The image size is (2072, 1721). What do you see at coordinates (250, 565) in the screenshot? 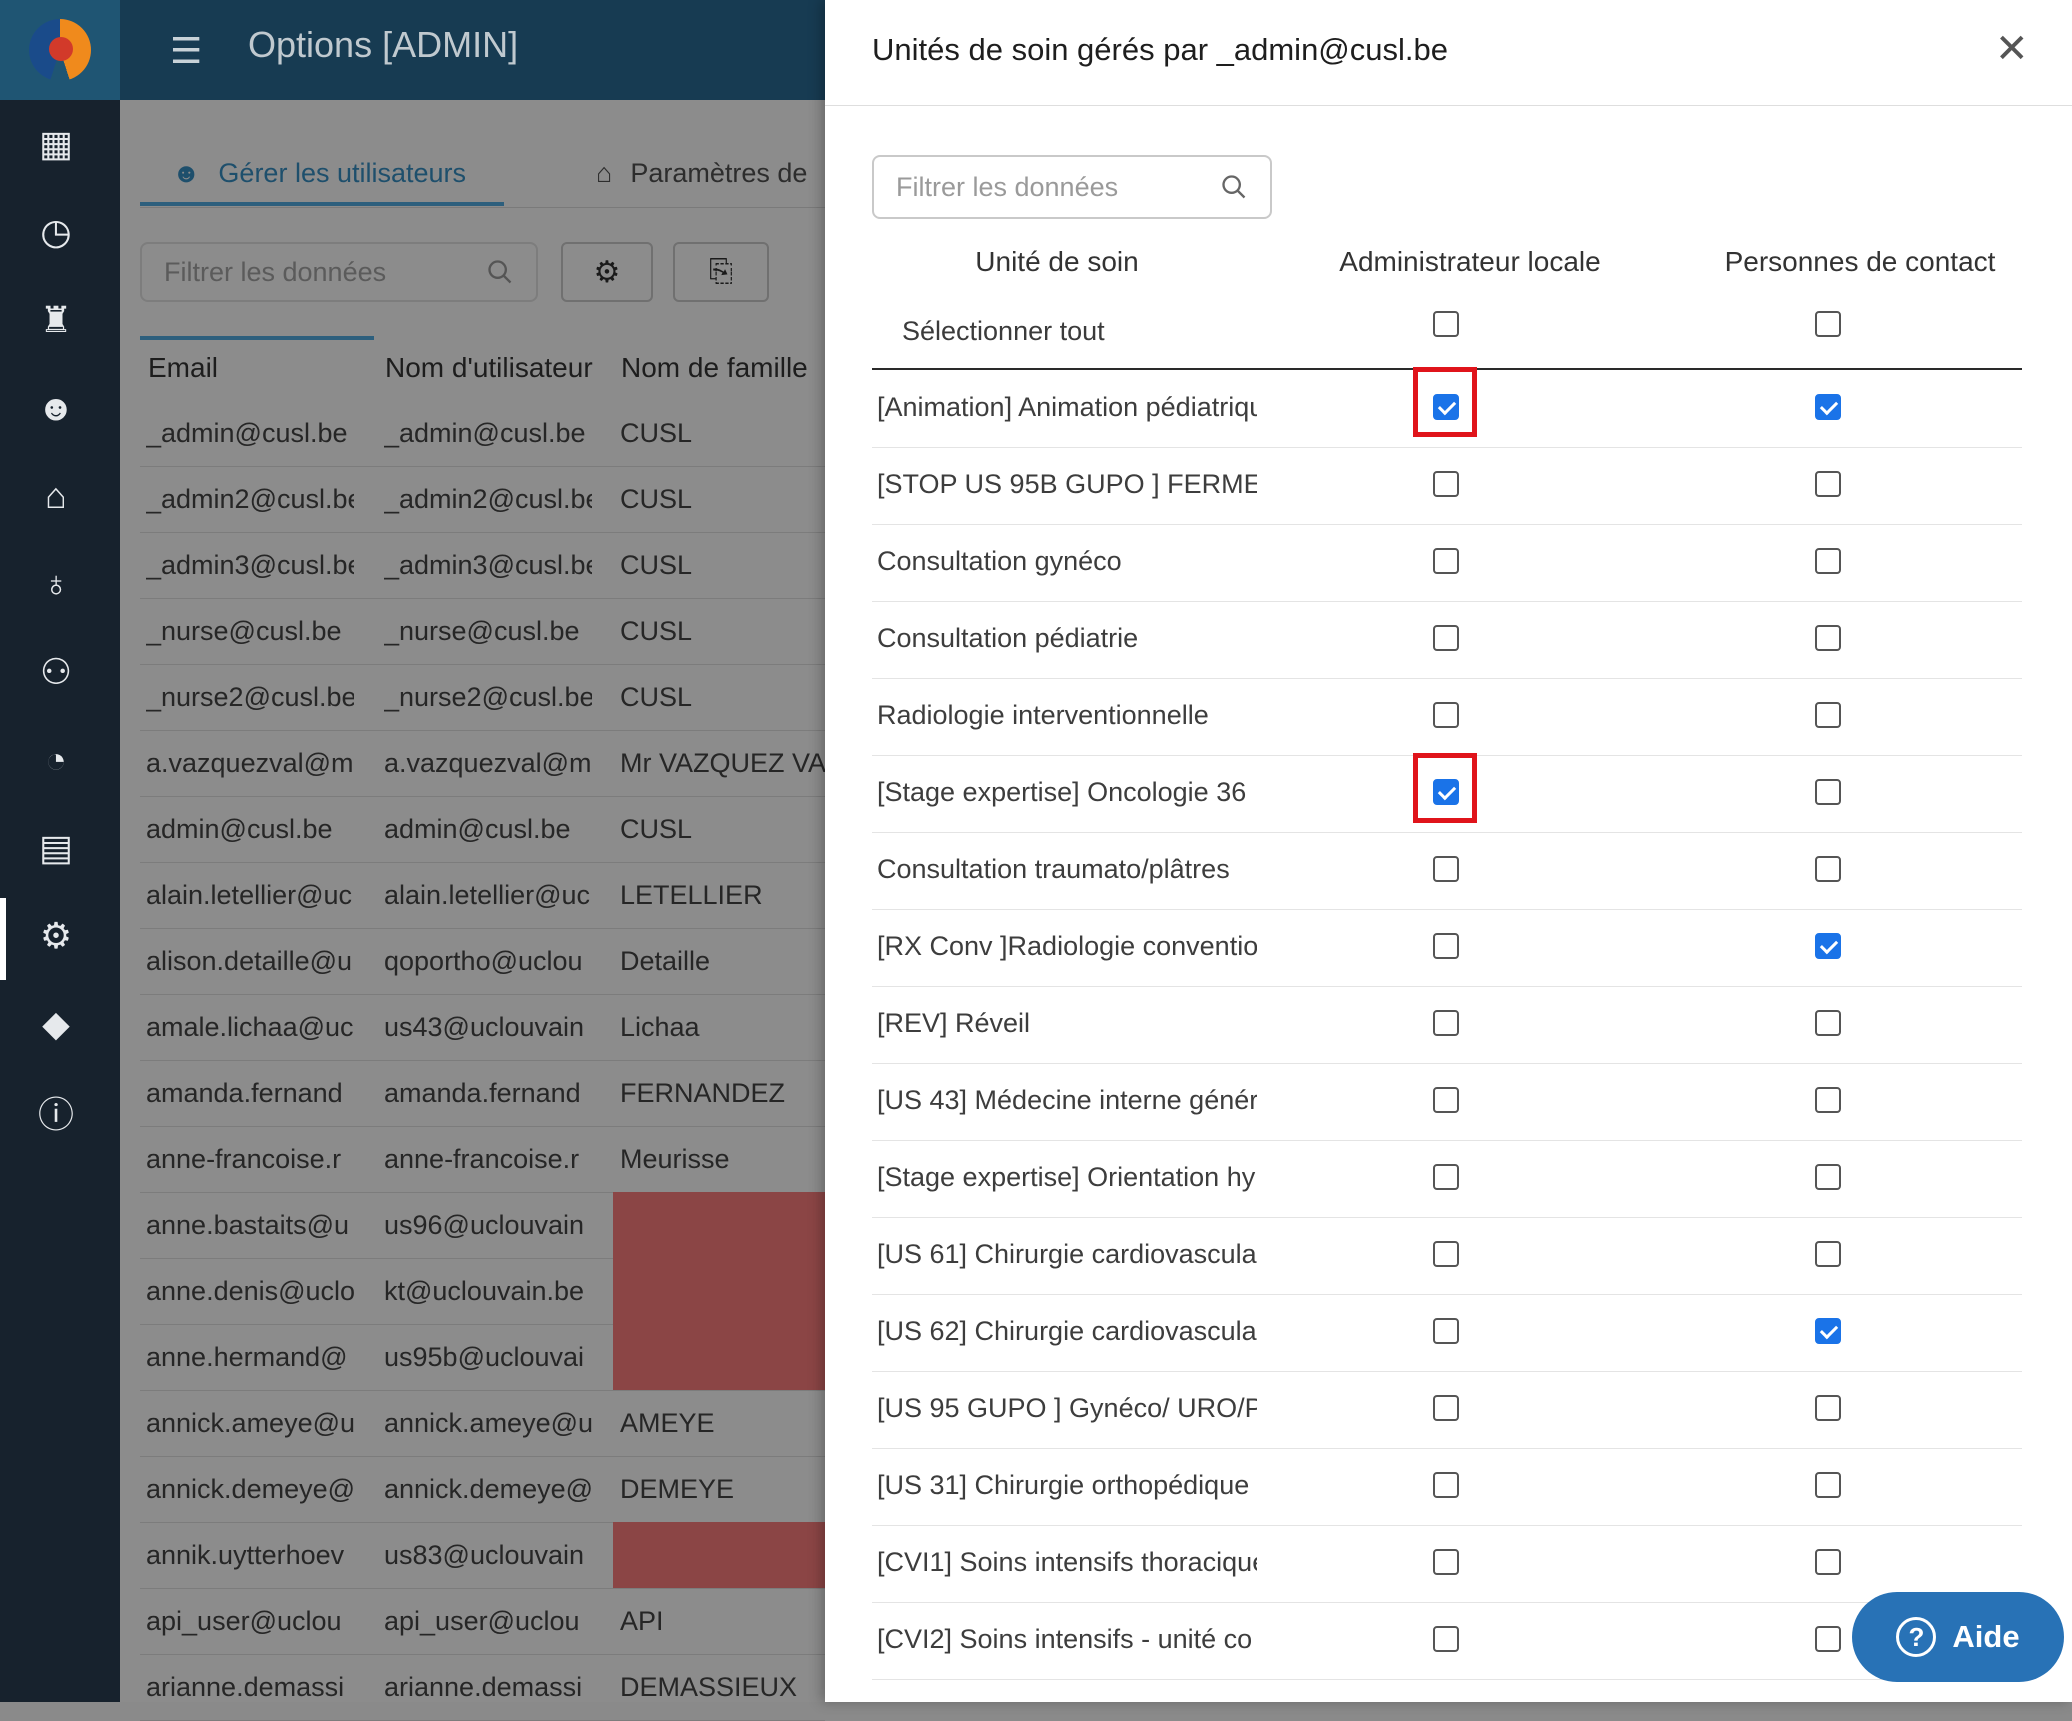
I see `table-cell: _admin3@cusl.be` at bounding box center [250, 565].